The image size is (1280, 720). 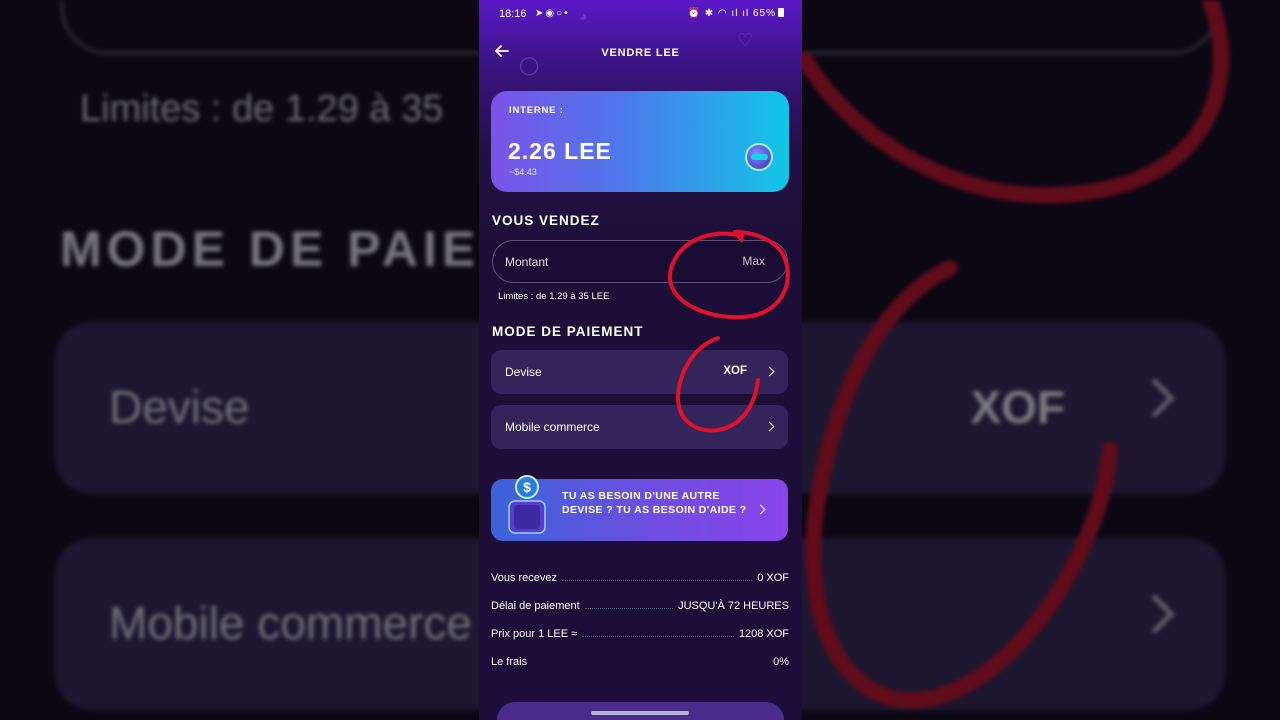 What do you see at coordinates (735, 371) in the screenshot?
I see `currency-value: XOF` at bounding box center [735, 371].